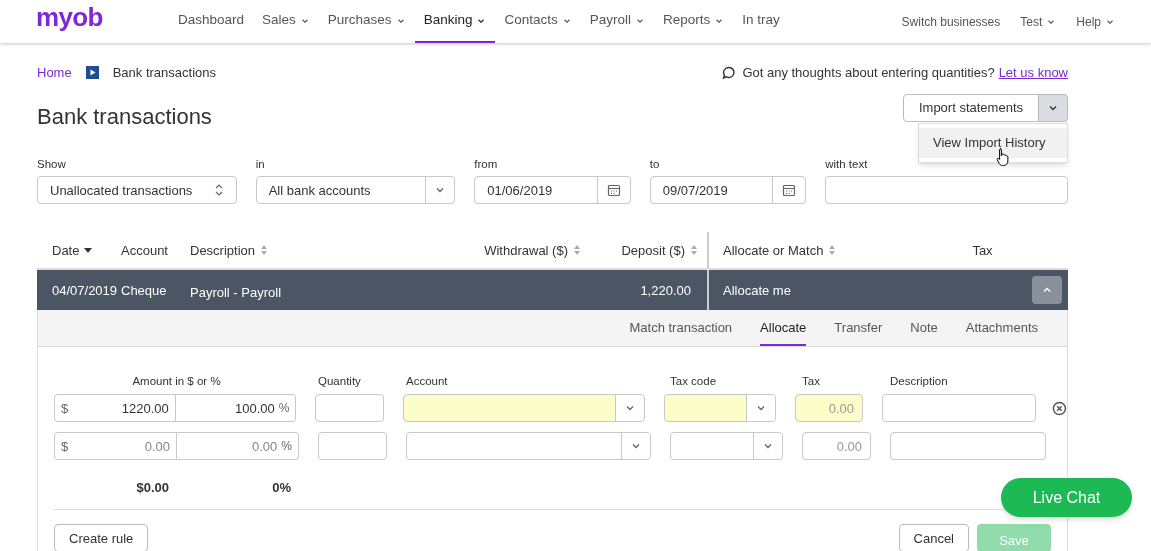 This screenshot has height=551, width=1151. Describe the element at coordinates (846, 164) in the screenshot. I see `filter-label: with text` at that location.